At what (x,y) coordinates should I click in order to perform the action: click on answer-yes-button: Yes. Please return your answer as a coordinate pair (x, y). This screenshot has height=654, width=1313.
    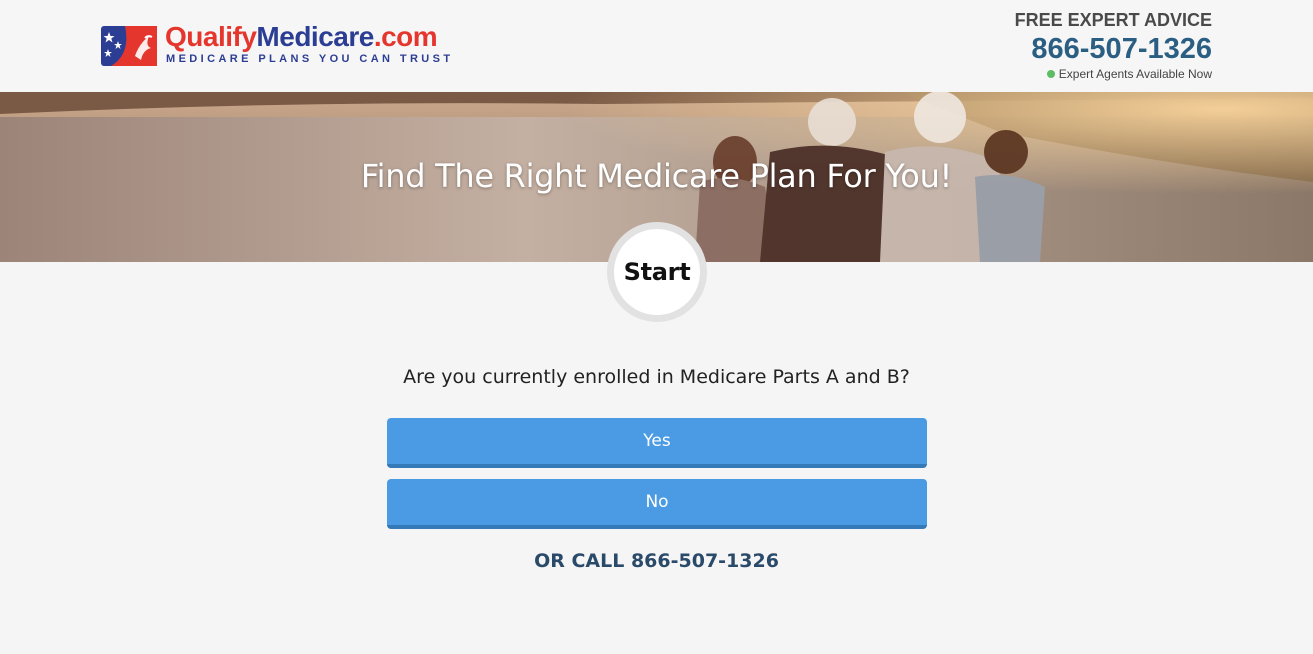
    Looking at the image, I should click on (657, 443).